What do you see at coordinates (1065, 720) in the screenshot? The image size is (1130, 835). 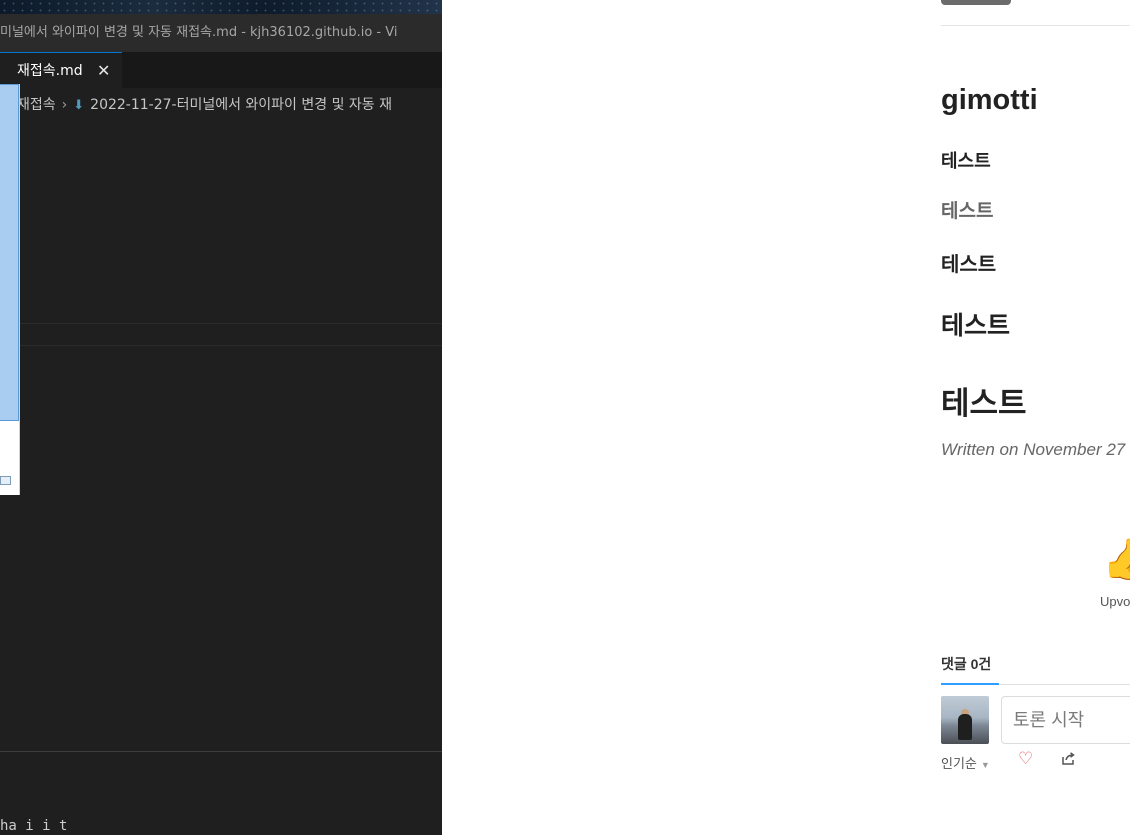 I see `comment-input` at bounding box center [1065, 720].